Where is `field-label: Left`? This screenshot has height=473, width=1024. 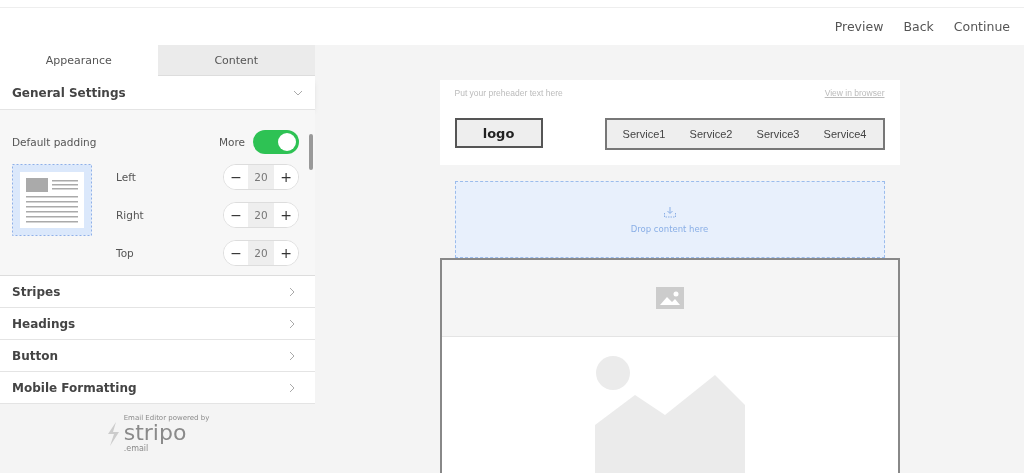 field-label: Left is located at coordinates (126, 177).